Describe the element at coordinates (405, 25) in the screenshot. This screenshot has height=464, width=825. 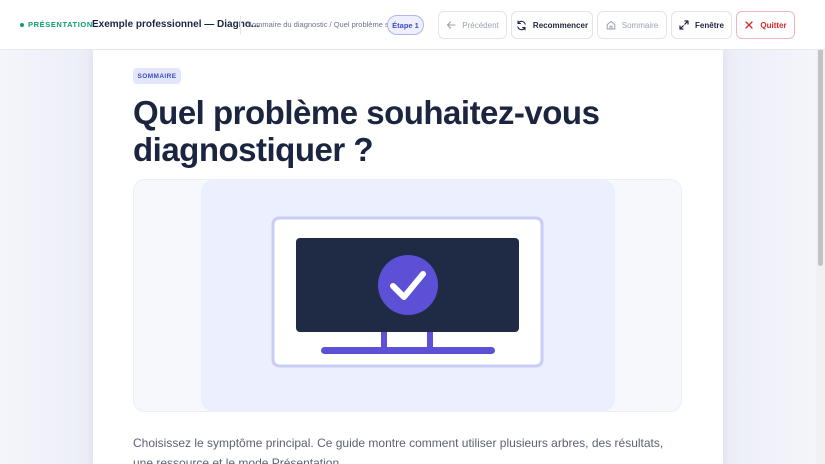
I see `step-badge: Étape 1` at that location.